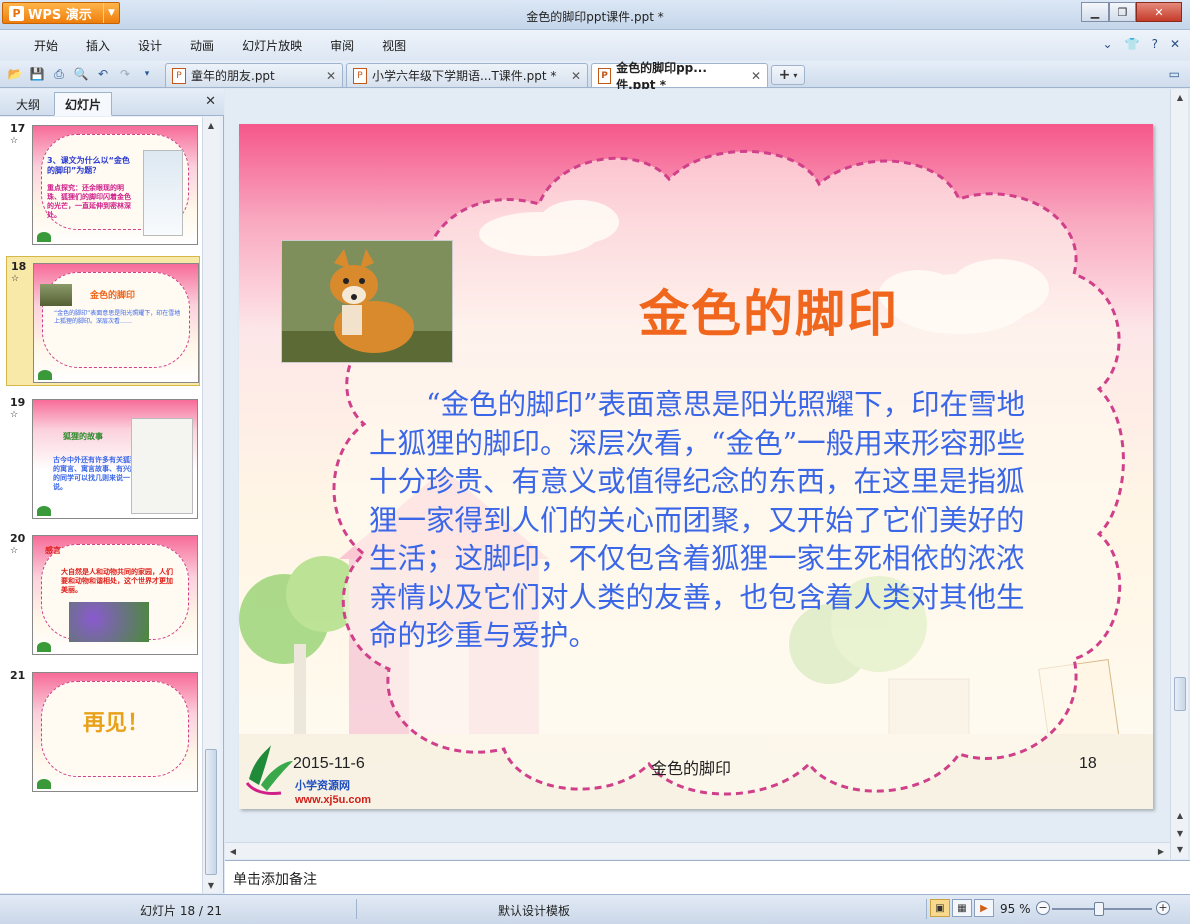 This screenshot has height=924, width=1190. I want to click on slide-number: 21, so click(18, 675).